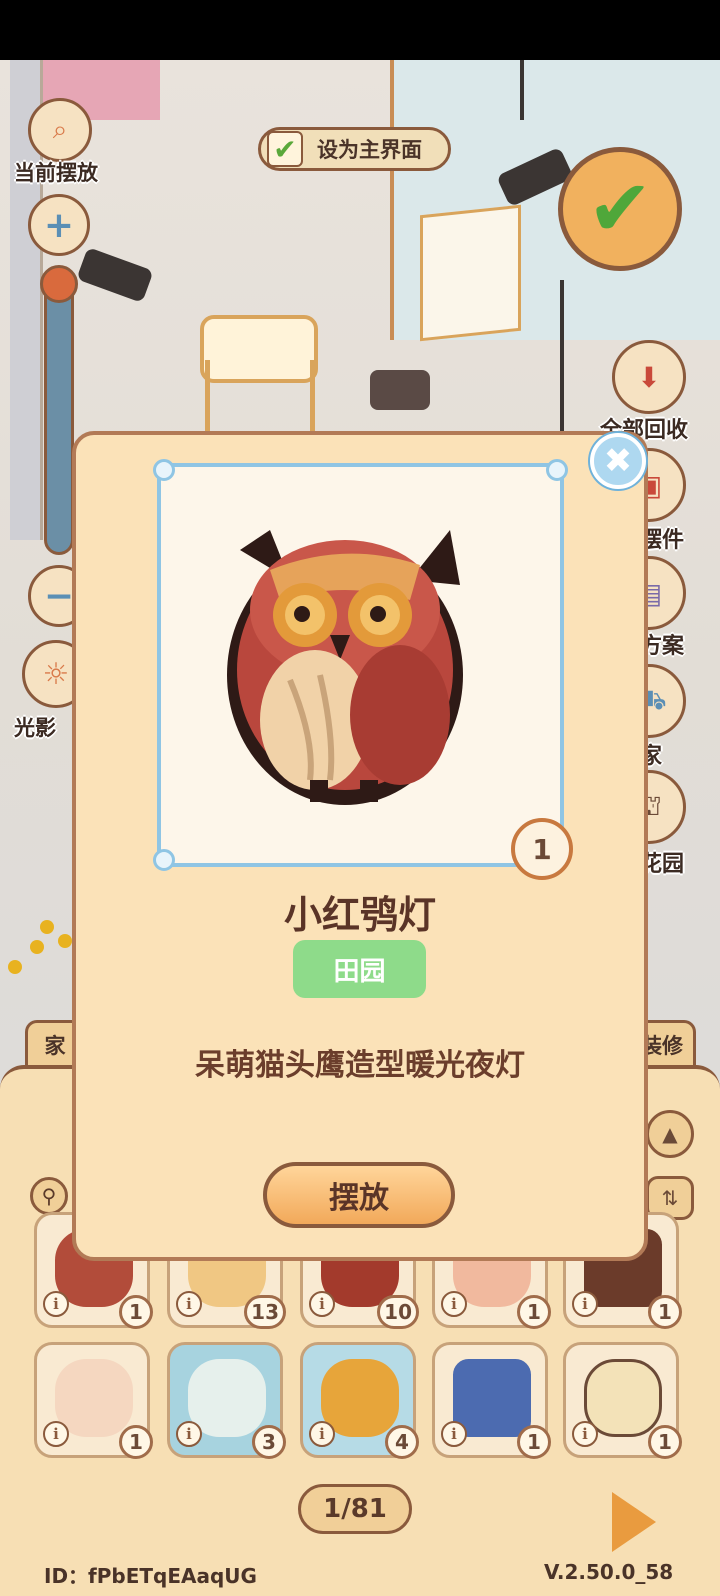  I want to click on item-count: 10, so click(398, 1312).